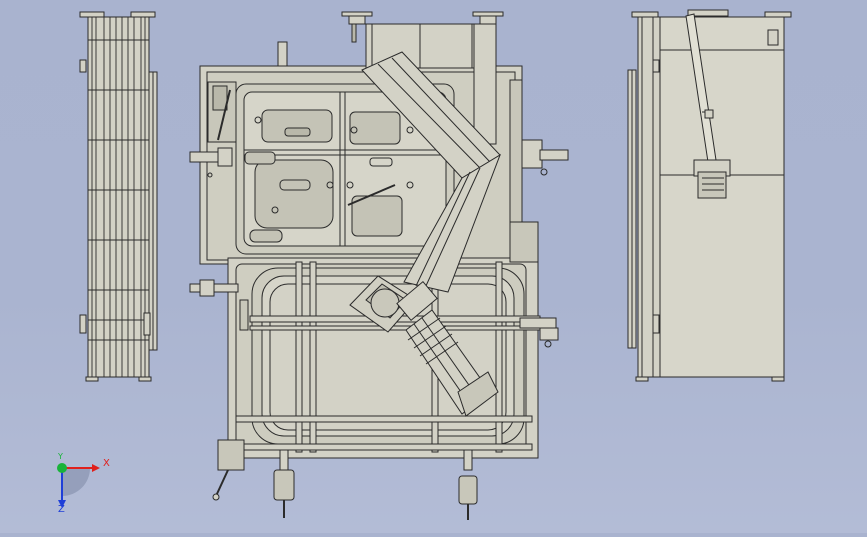  What do you see at coordinates (284, 483) in the screenshot?
I see `bottom-foot-left` at bounding box center [284, 483].